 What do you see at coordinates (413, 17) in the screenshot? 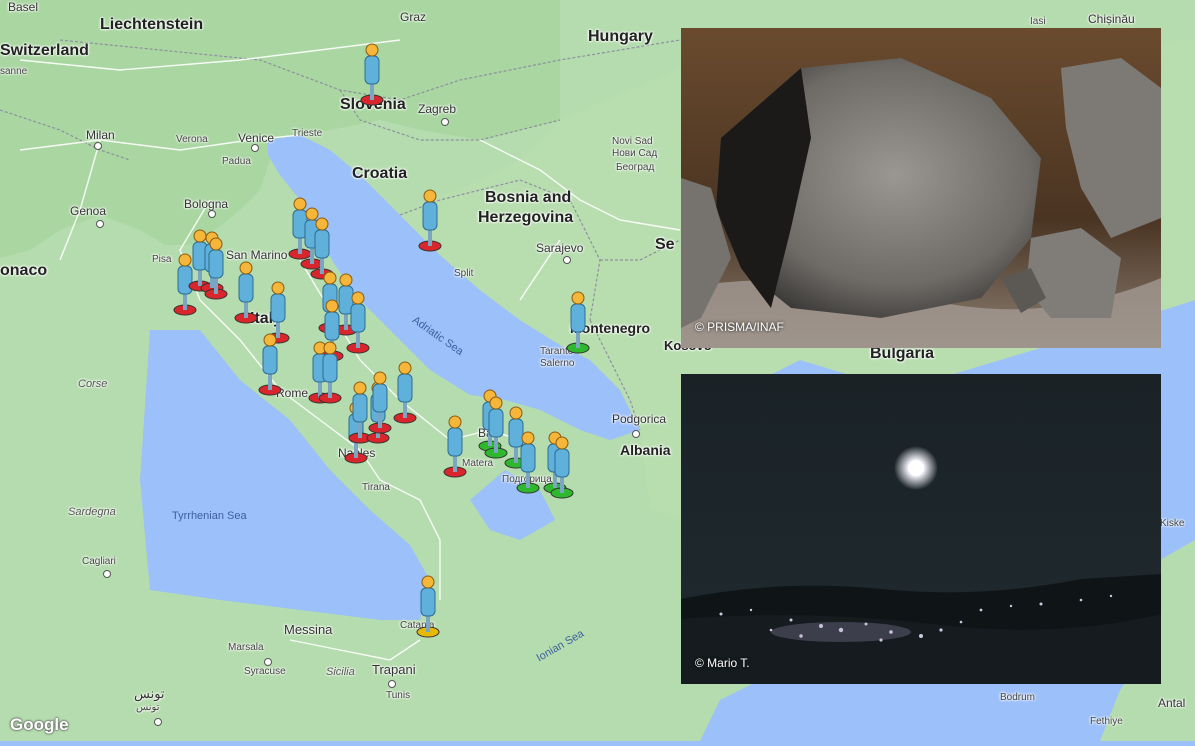
I see `city-label: Graz` at bounding box center [413, 17].